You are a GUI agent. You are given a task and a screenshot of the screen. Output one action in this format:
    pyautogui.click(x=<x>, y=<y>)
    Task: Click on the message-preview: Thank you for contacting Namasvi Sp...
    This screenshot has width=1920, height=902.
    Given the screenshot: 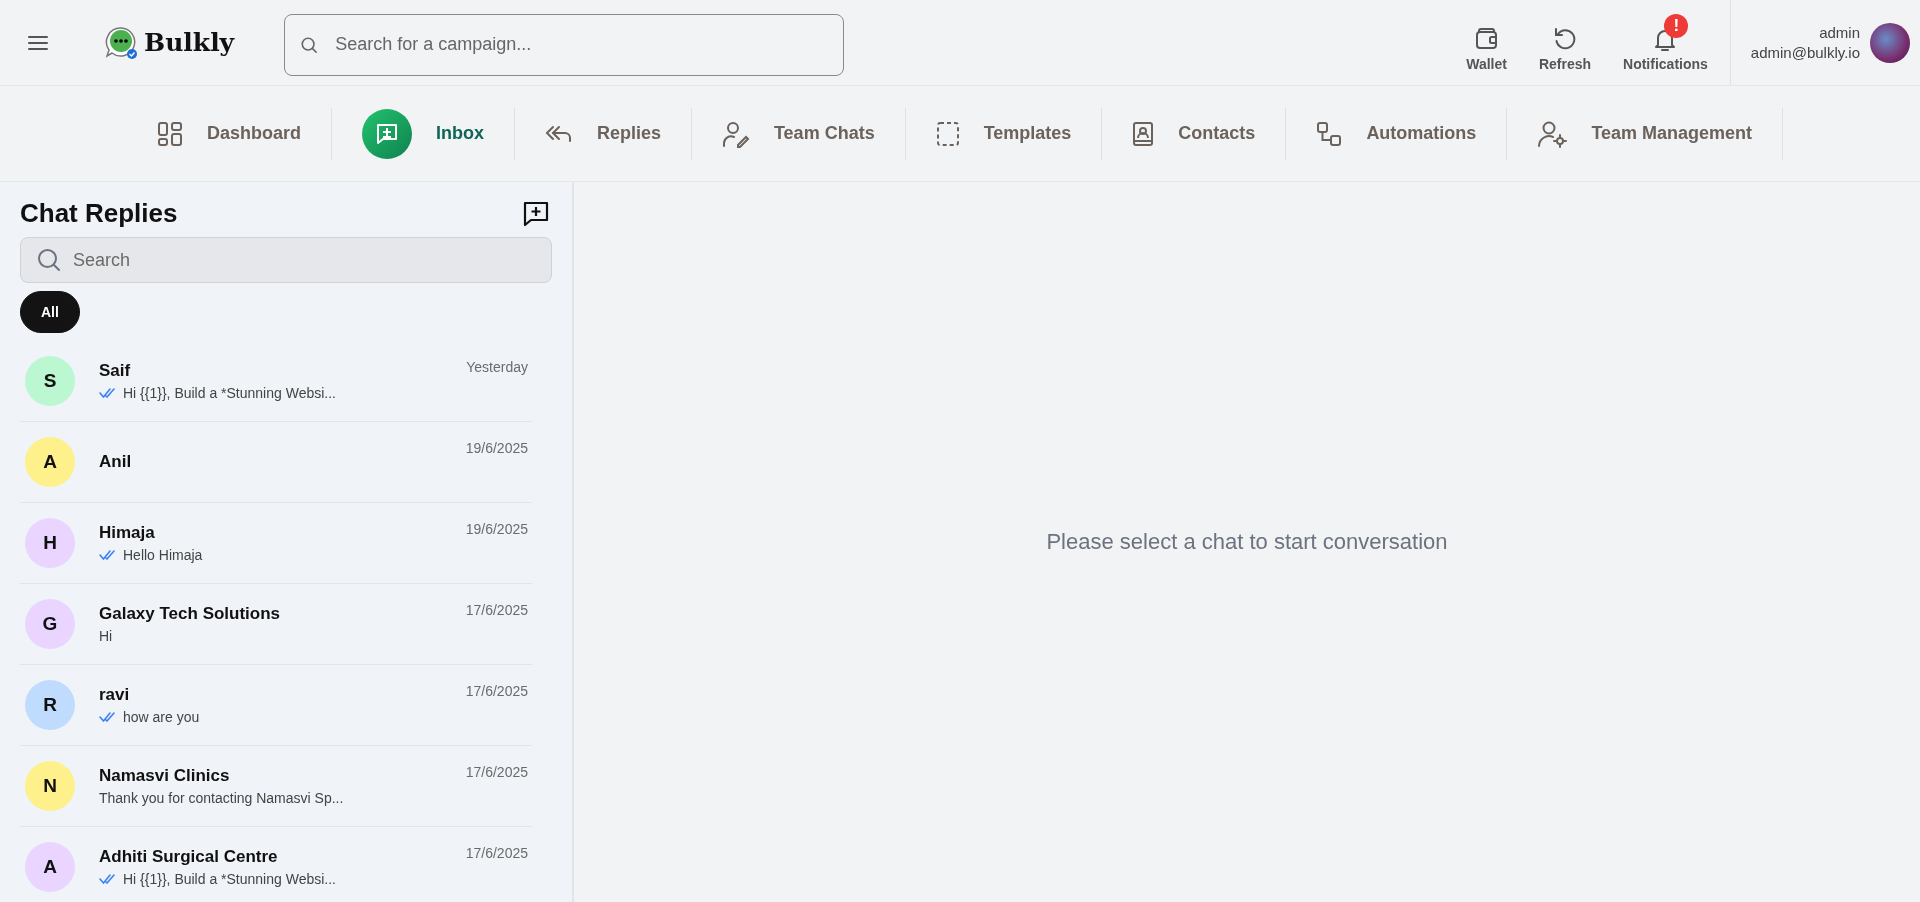 What is the action you would take?
    pyautogui.click(x=221, y=798)
    